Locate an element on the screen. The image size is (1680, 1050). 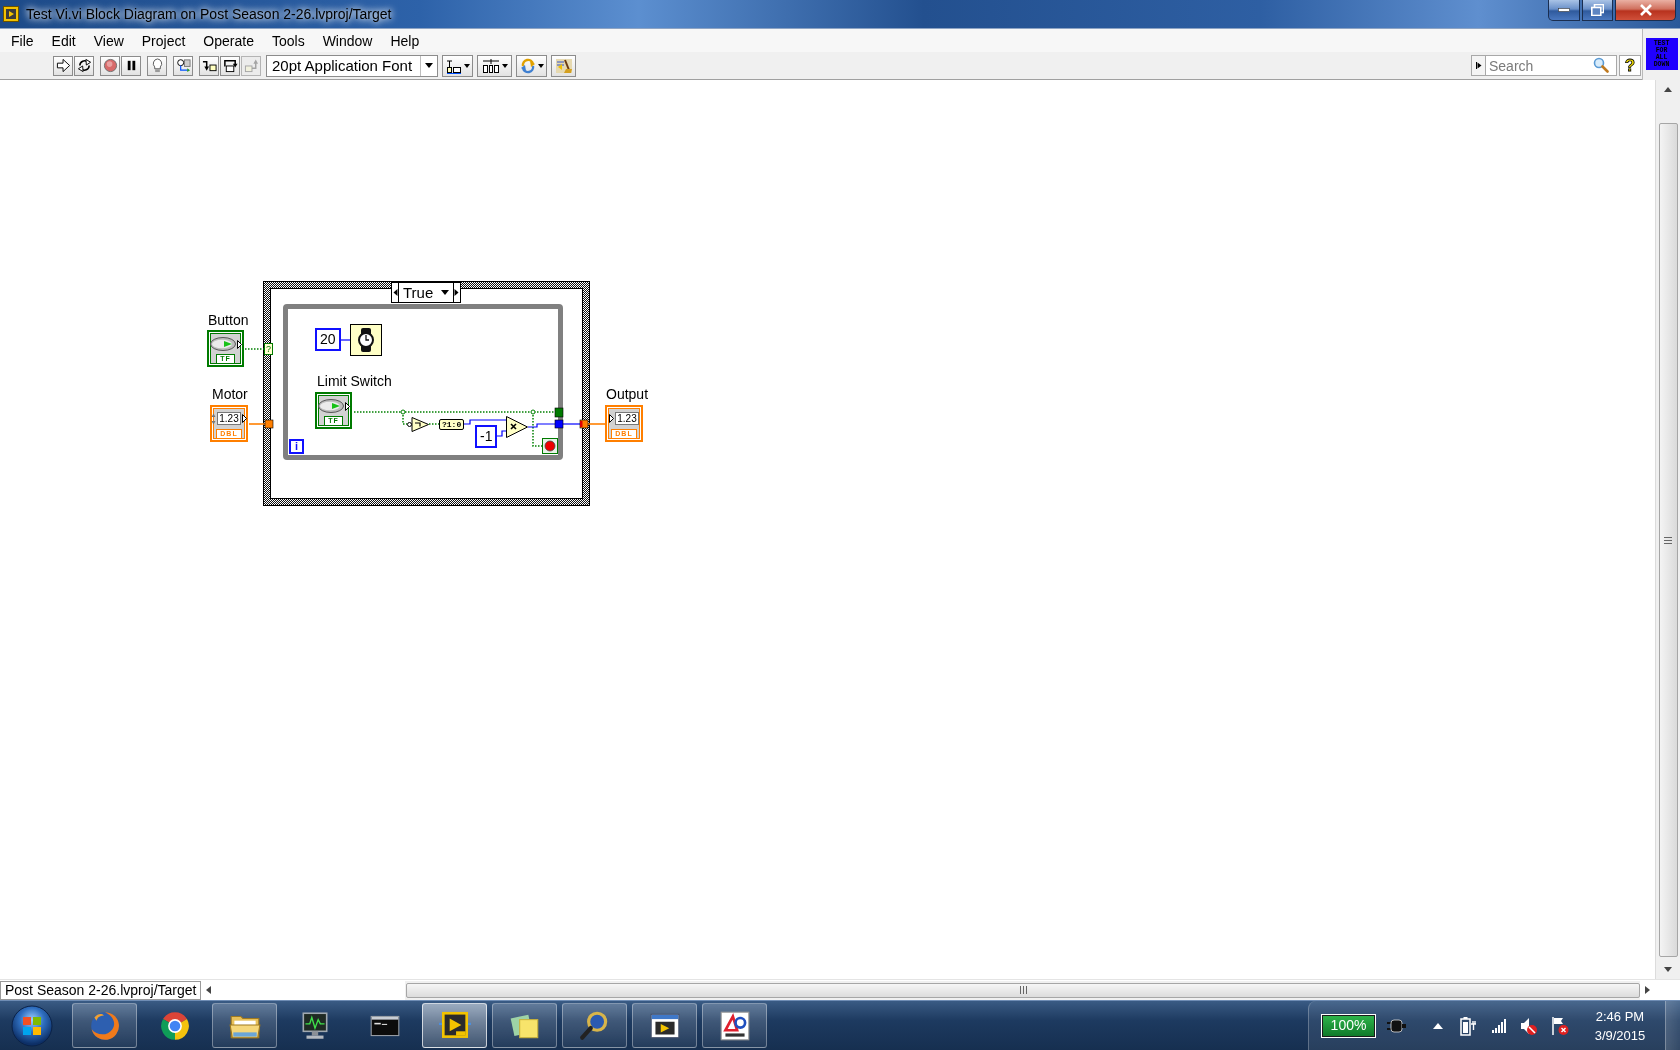
coercion-tunnel-icon is located at coordinates (584, 424).